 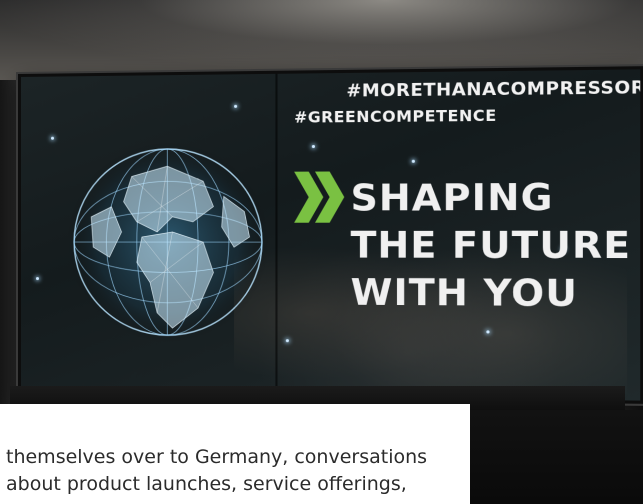 What do you see at coordinates (494, 89) in the screenshot?
I see `hashtag-morethanacompressor: #MORETHANACOMPRESSOR` at bounding box center [494, 89].